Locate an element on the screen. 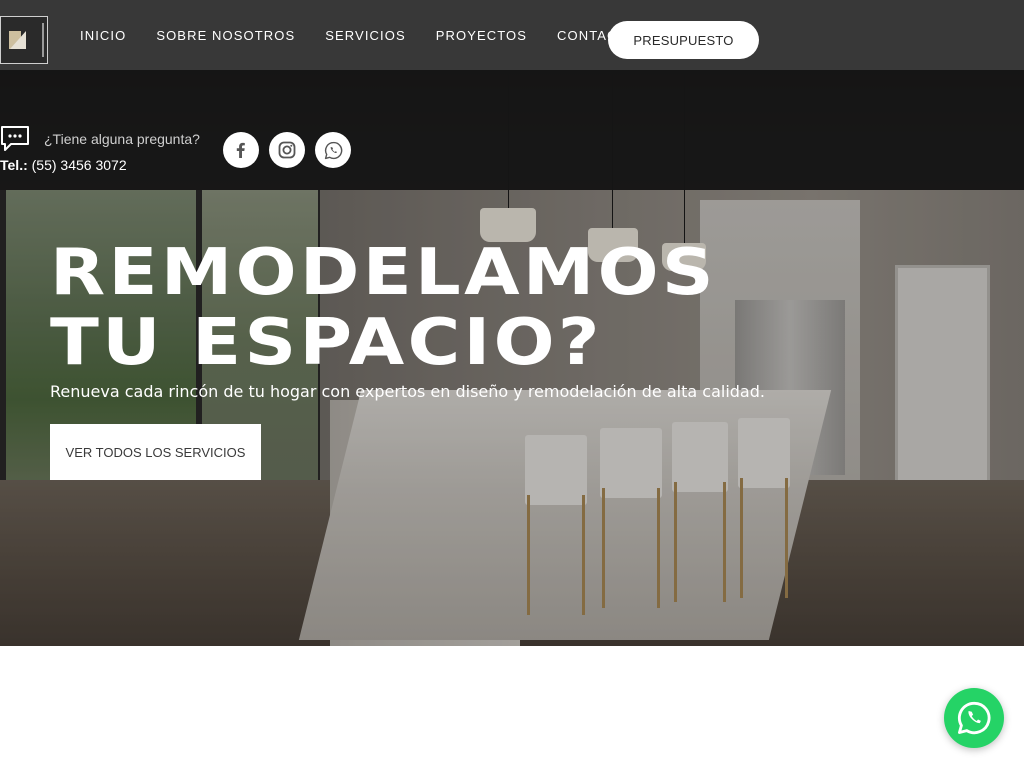 This screenshot has width=1024, height=768. phone-label: Tel.: is located at coordinates (14, 165).